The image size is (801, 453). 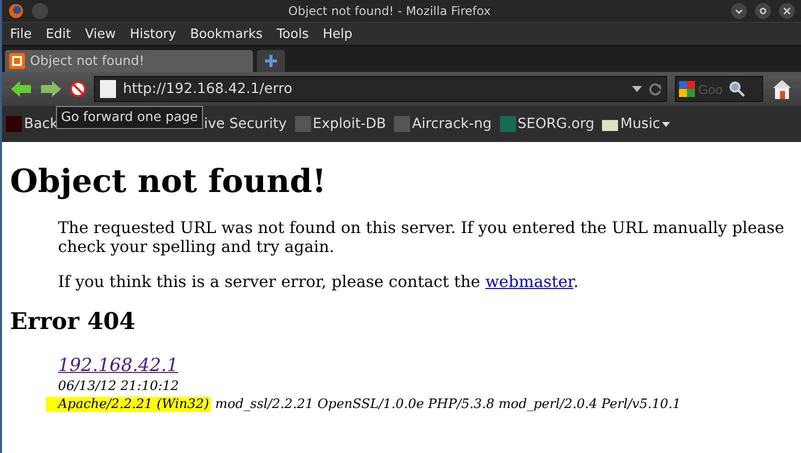 What do you see at coordinates (782, 89) in the screenshot?
I see `home-icon` at bounding box center [782, 89].